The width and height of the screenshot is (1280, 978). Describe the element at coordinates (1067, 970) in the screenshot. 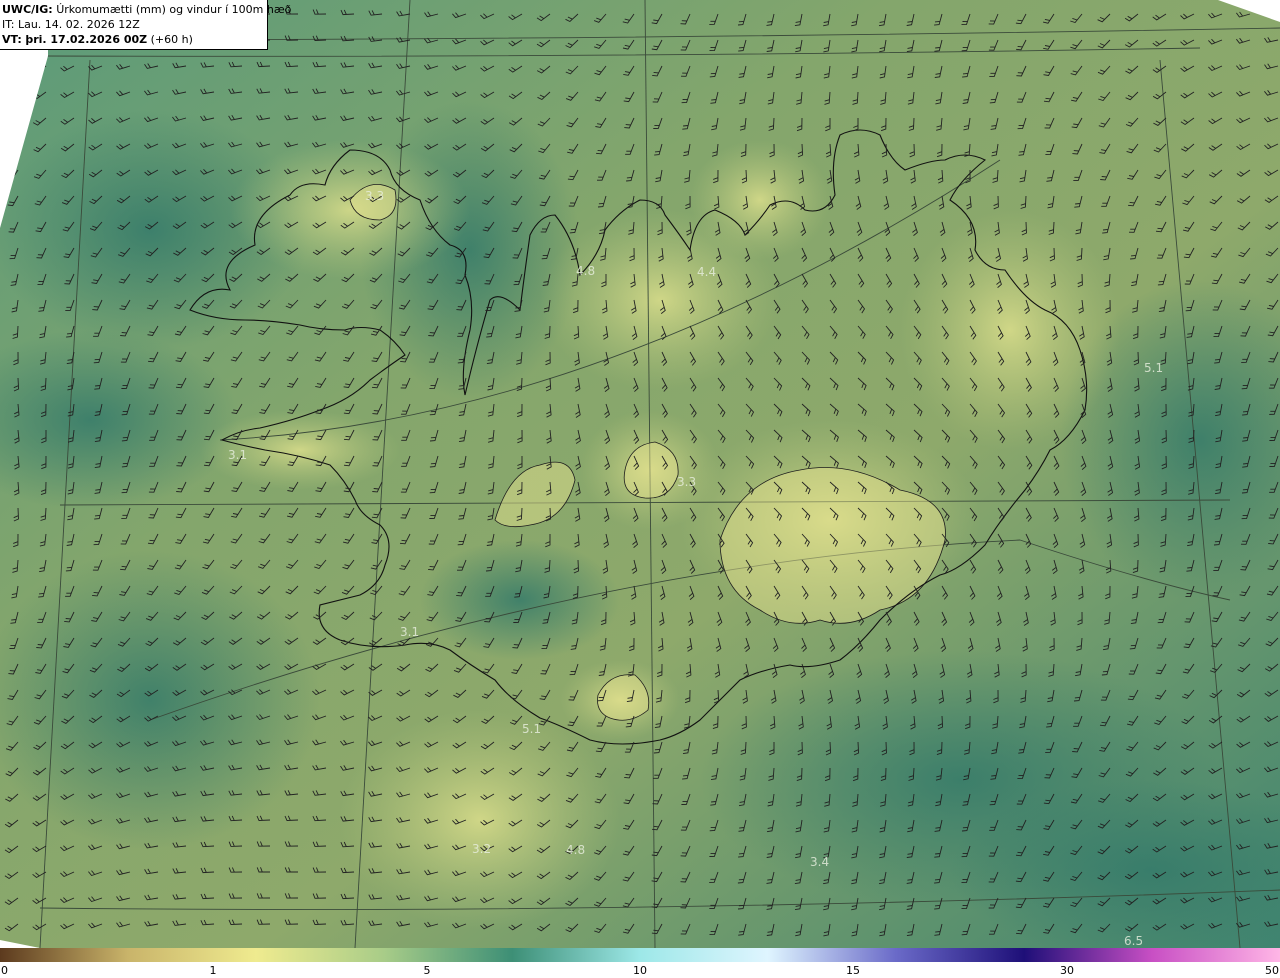

I see `legend-tick: 30` at that location.